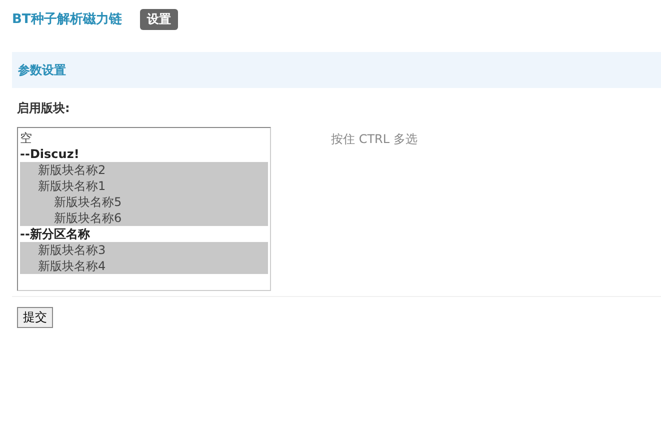 This screenshot has height=438, width=661. Describe the element at coordinates (374, 139) in the screenshot. I see `hint-text: 按住 CTRL 多选` at that location.